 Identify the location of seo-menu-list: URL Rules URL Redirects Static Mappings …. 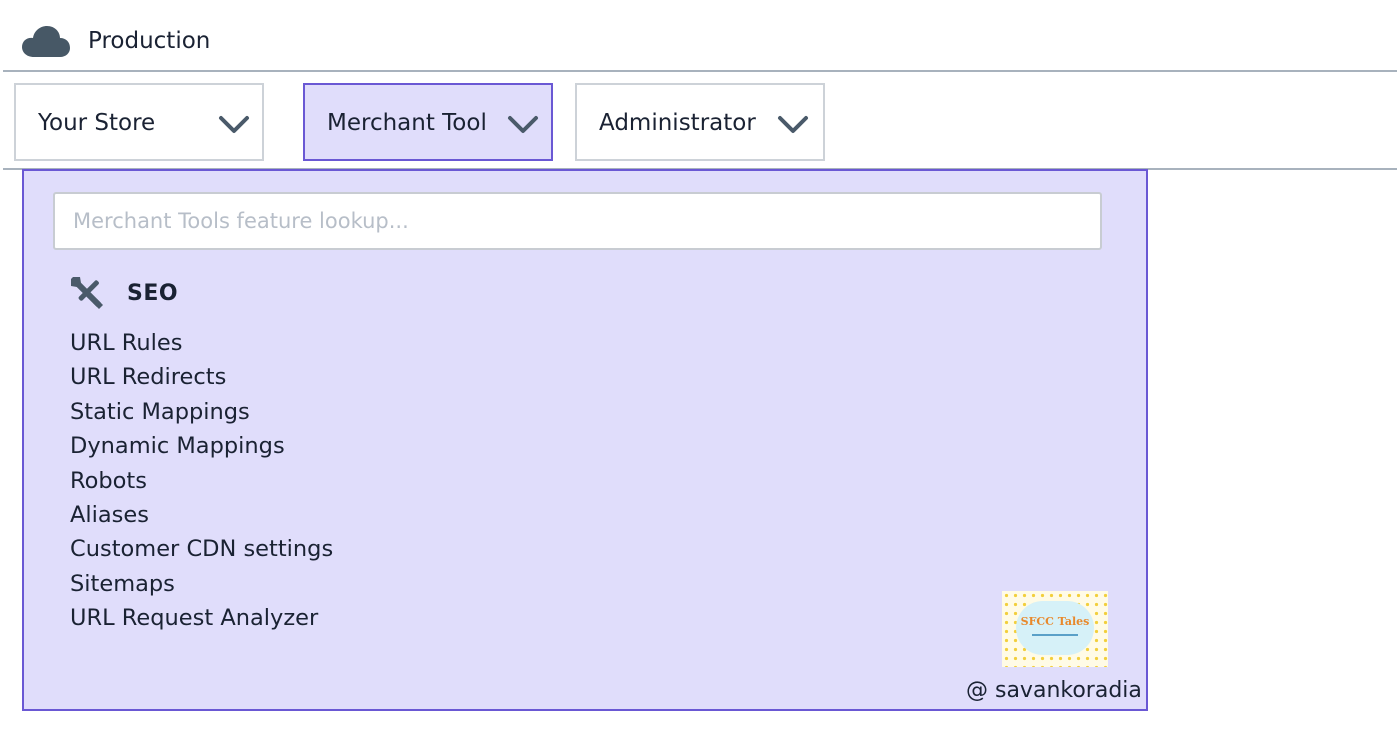
(201, 481).